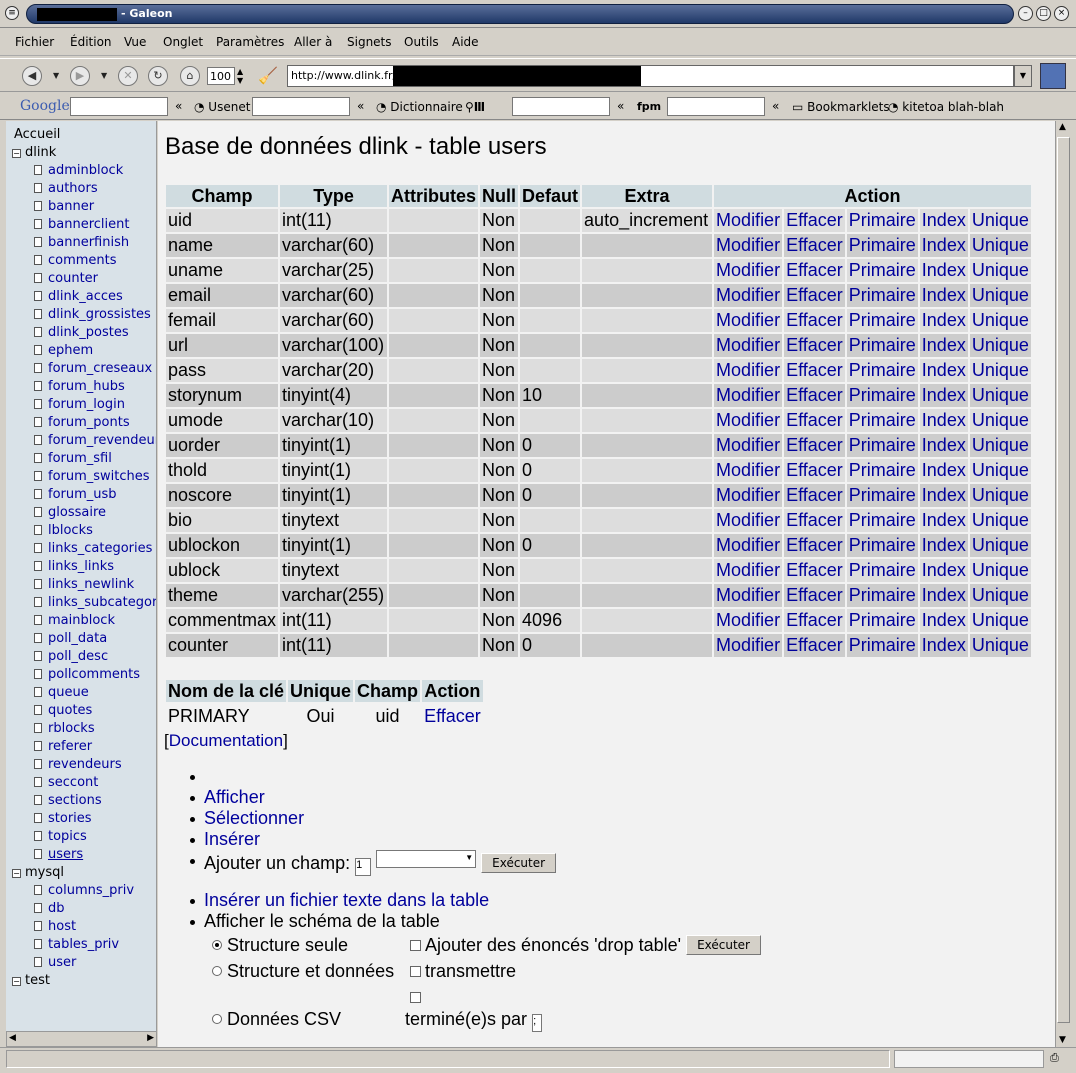 The width and height of the screenshot is (1076, 1073). I want to click on tree-table-item: mainblock, so click(74, 620).